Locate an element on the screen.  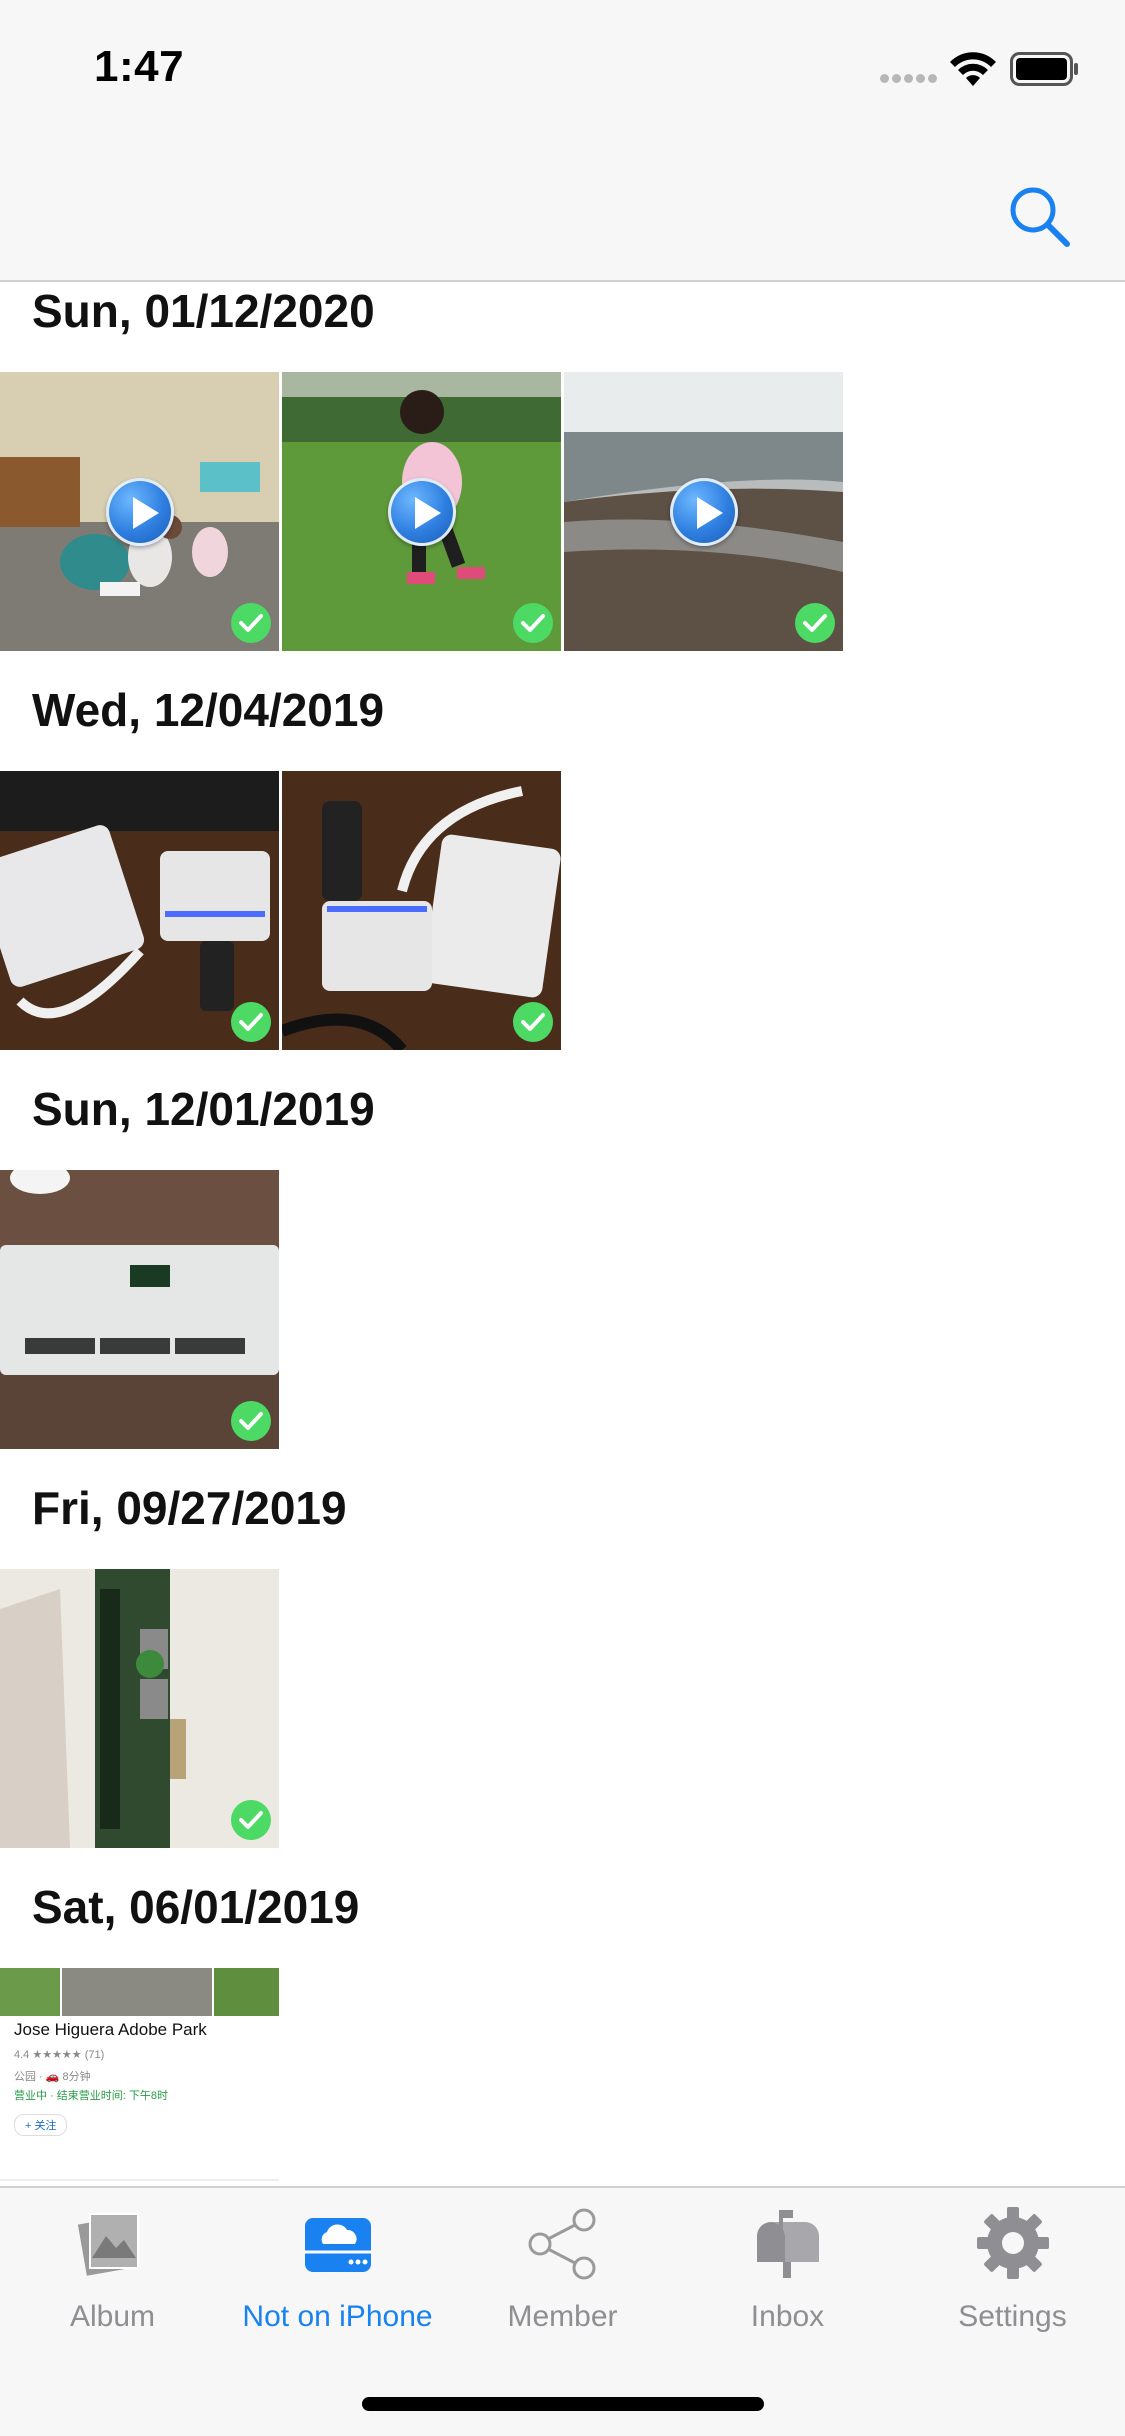
tab-label: Member is located at coordinates (562, 2316).